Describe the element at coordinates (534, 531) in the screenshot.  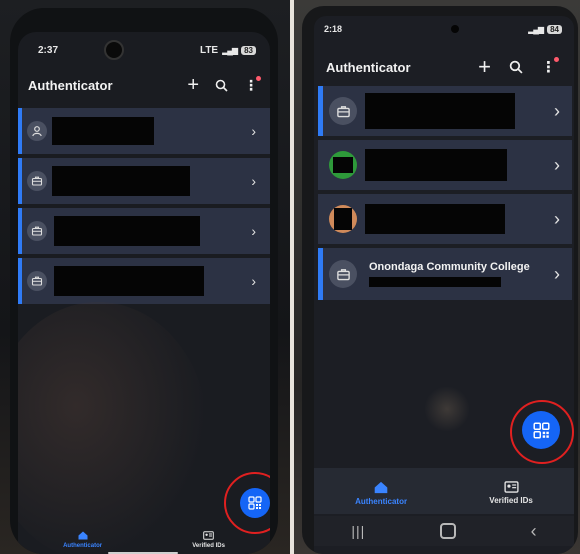
I see `back-button: ‹` at that location.